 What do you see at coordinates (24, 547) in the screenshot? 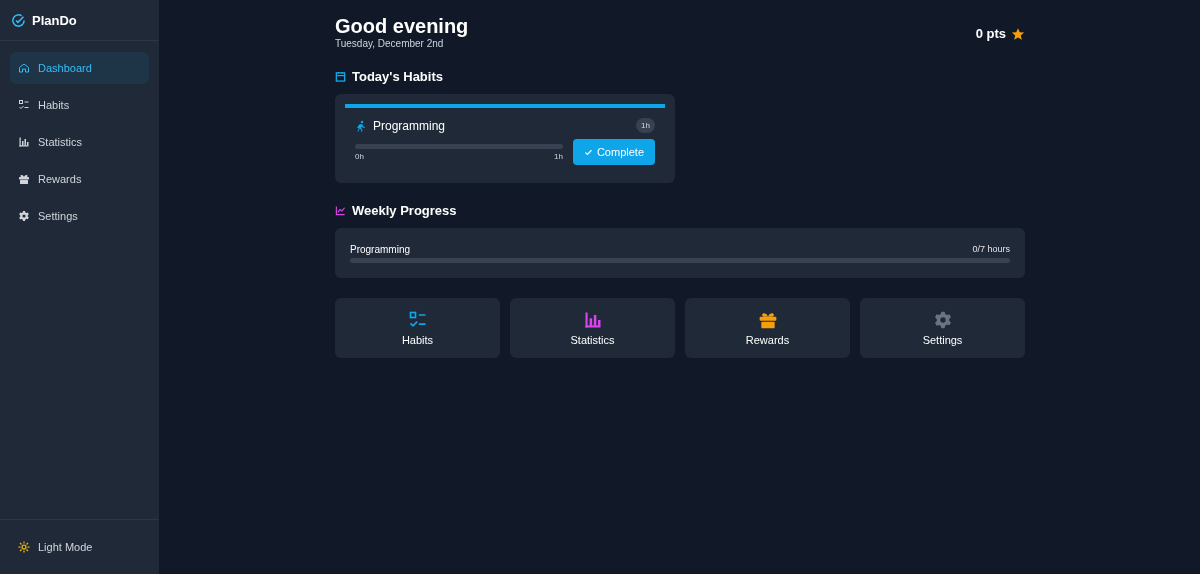
I see `sun-icon` at bounding box center [24, 547].